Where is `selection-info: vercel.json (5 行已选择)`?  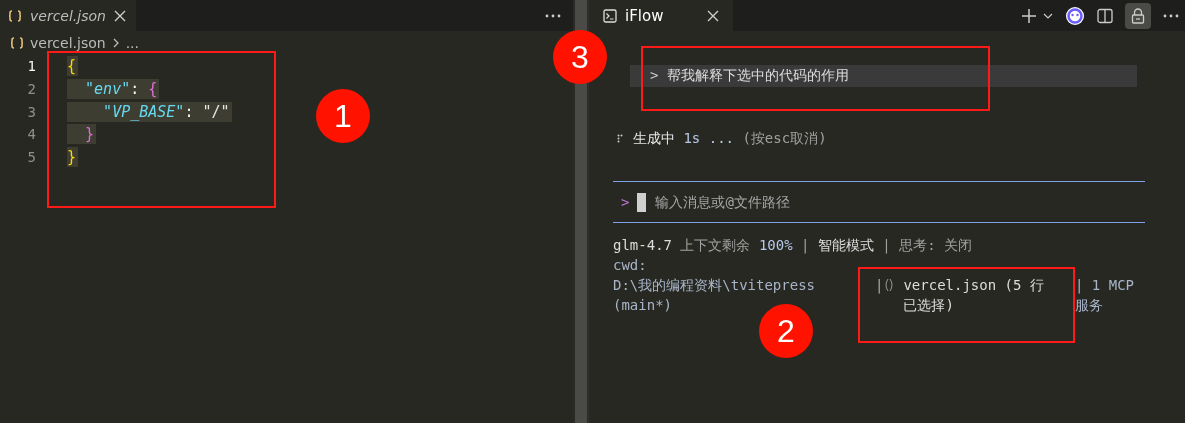 selection-info: vercel.json (5 行已选择) is located at coordinates (974, 295).